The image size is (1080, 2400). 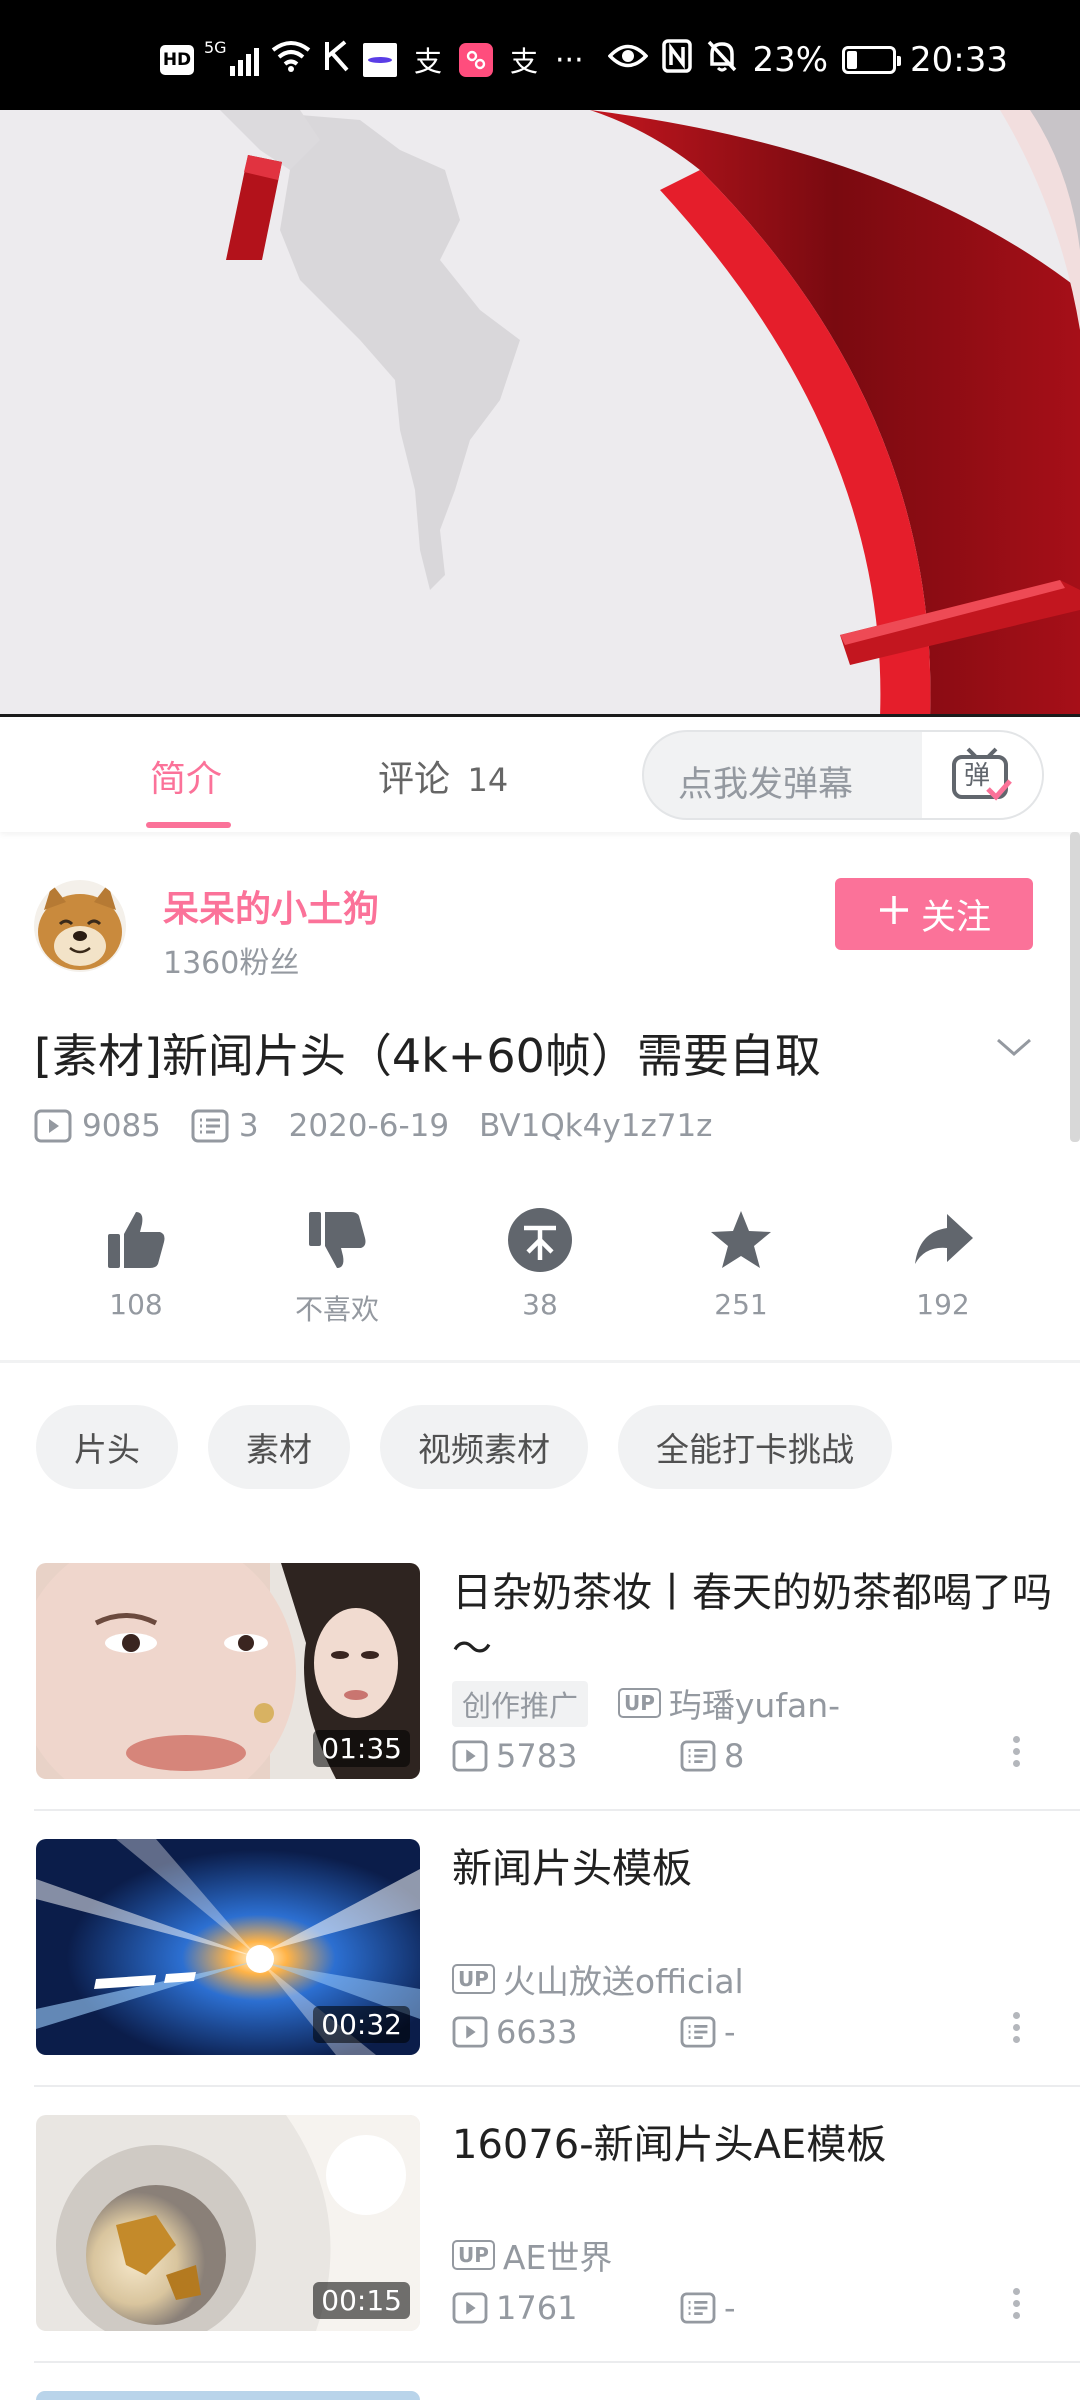 What do you see at coordinates (228, 1947) in the screenshot?
I see `related-thumbnail: 00:32` at bounding box center [228, 1947].